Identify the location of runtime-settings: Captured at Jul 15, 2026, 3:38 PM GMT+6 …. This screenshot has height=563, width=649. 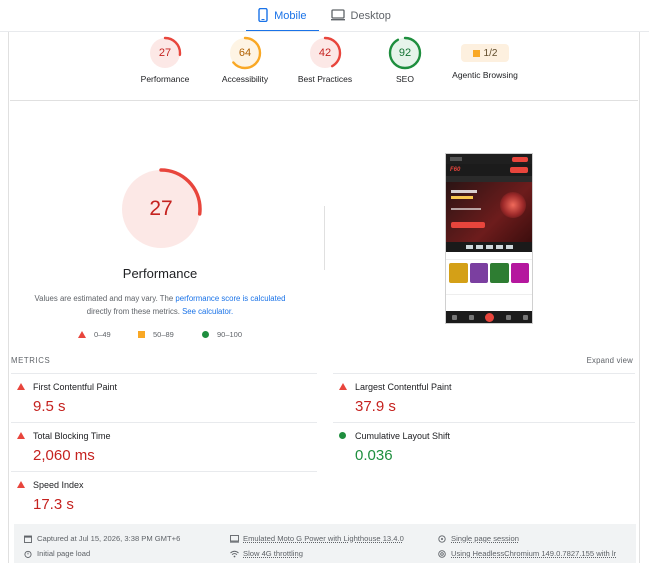
(325, 543).